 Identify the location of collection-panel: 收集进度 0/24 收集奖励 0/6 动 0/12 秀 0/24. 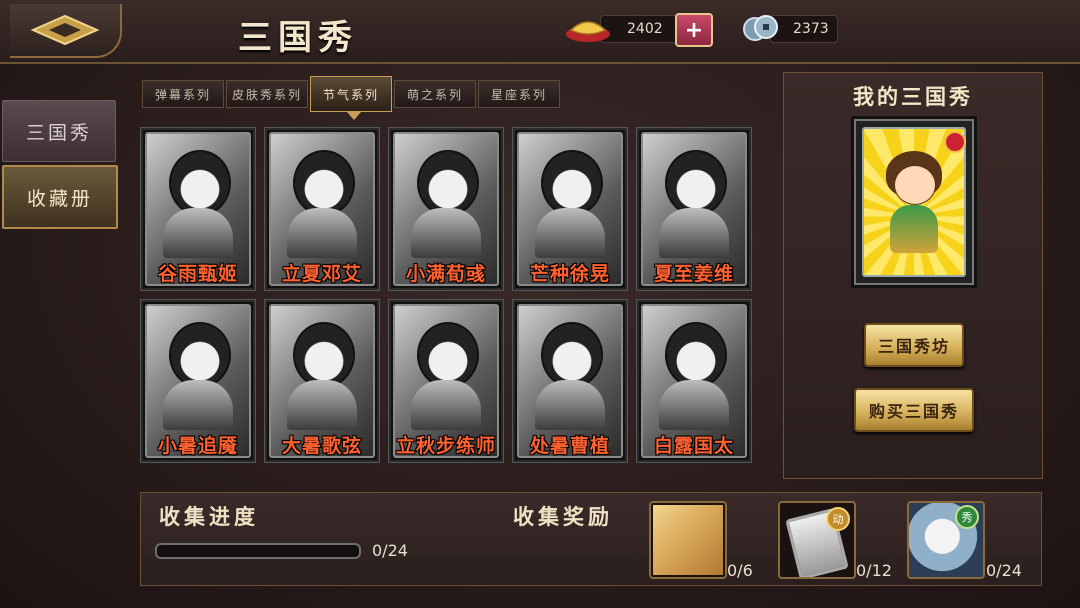
(591, 539).